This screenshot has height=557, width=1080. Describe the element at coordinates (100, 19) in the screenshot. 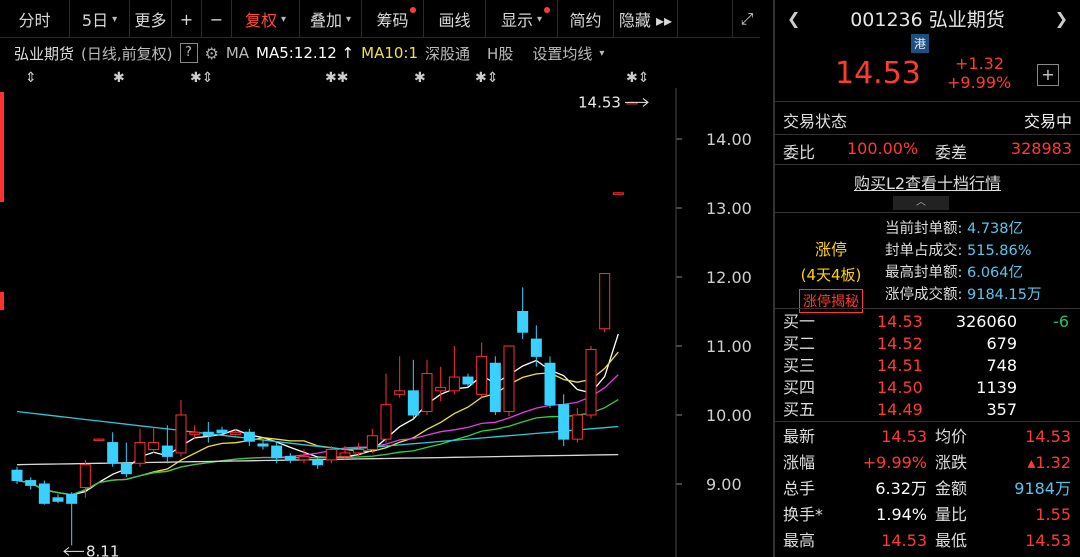

I see `toolbar-item: 5日 ▾` at that location.